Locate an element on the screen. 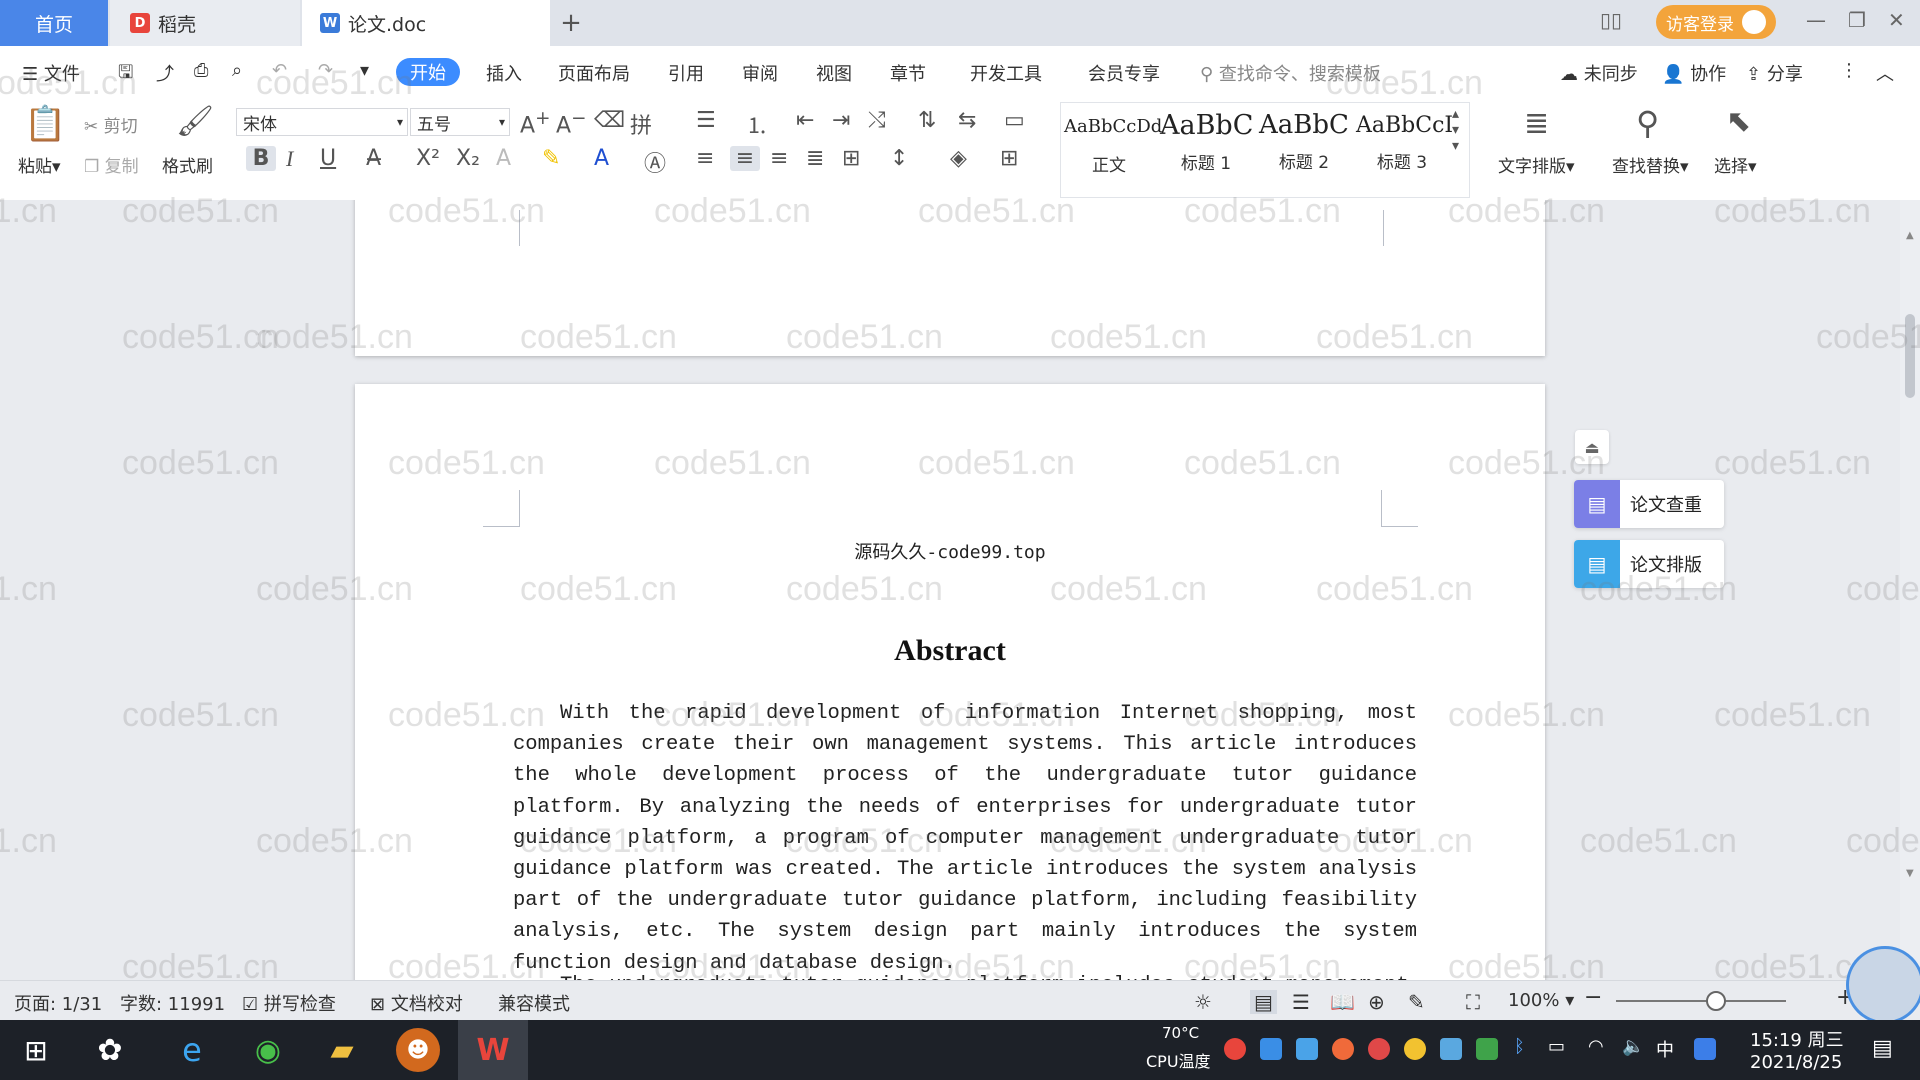  page-view-icon: ▤ is located at coordinates (1263, 1002).